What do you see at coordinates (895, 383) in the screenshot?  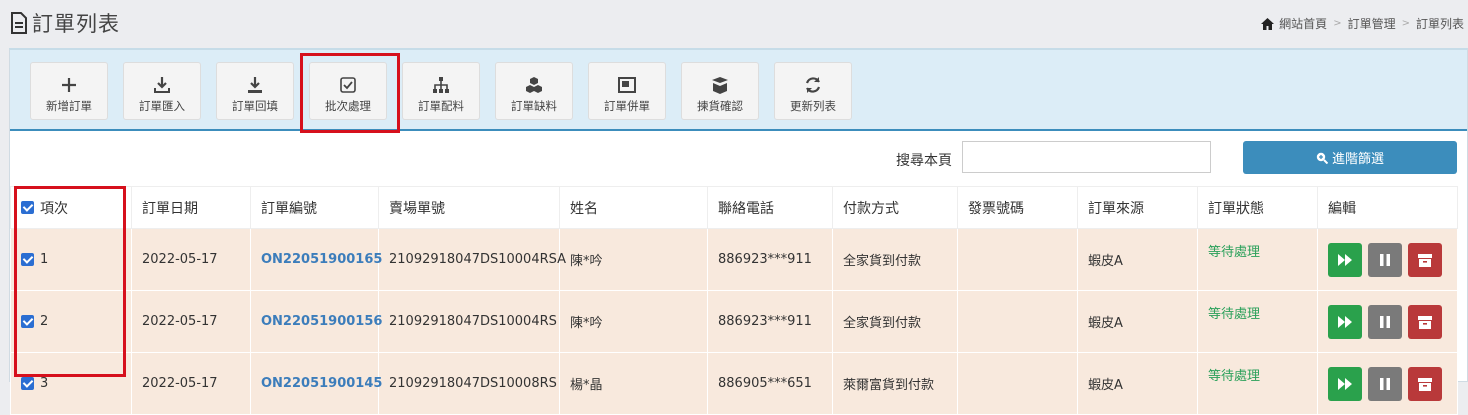 I see `payment-cell: 萊爾富貨到付款` at bounding box center [895, 383].